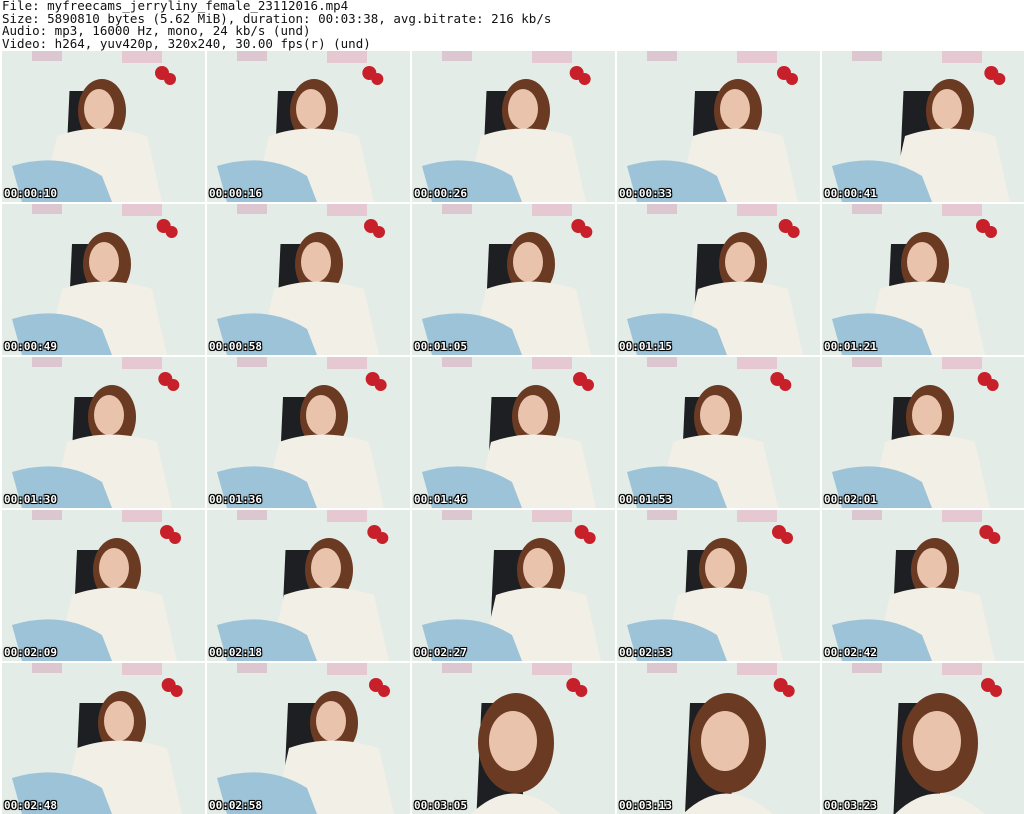  Describe the element at coordinates (645, 805) in the screenshot. I see `timestamp-label: 00:03:13` at that location.